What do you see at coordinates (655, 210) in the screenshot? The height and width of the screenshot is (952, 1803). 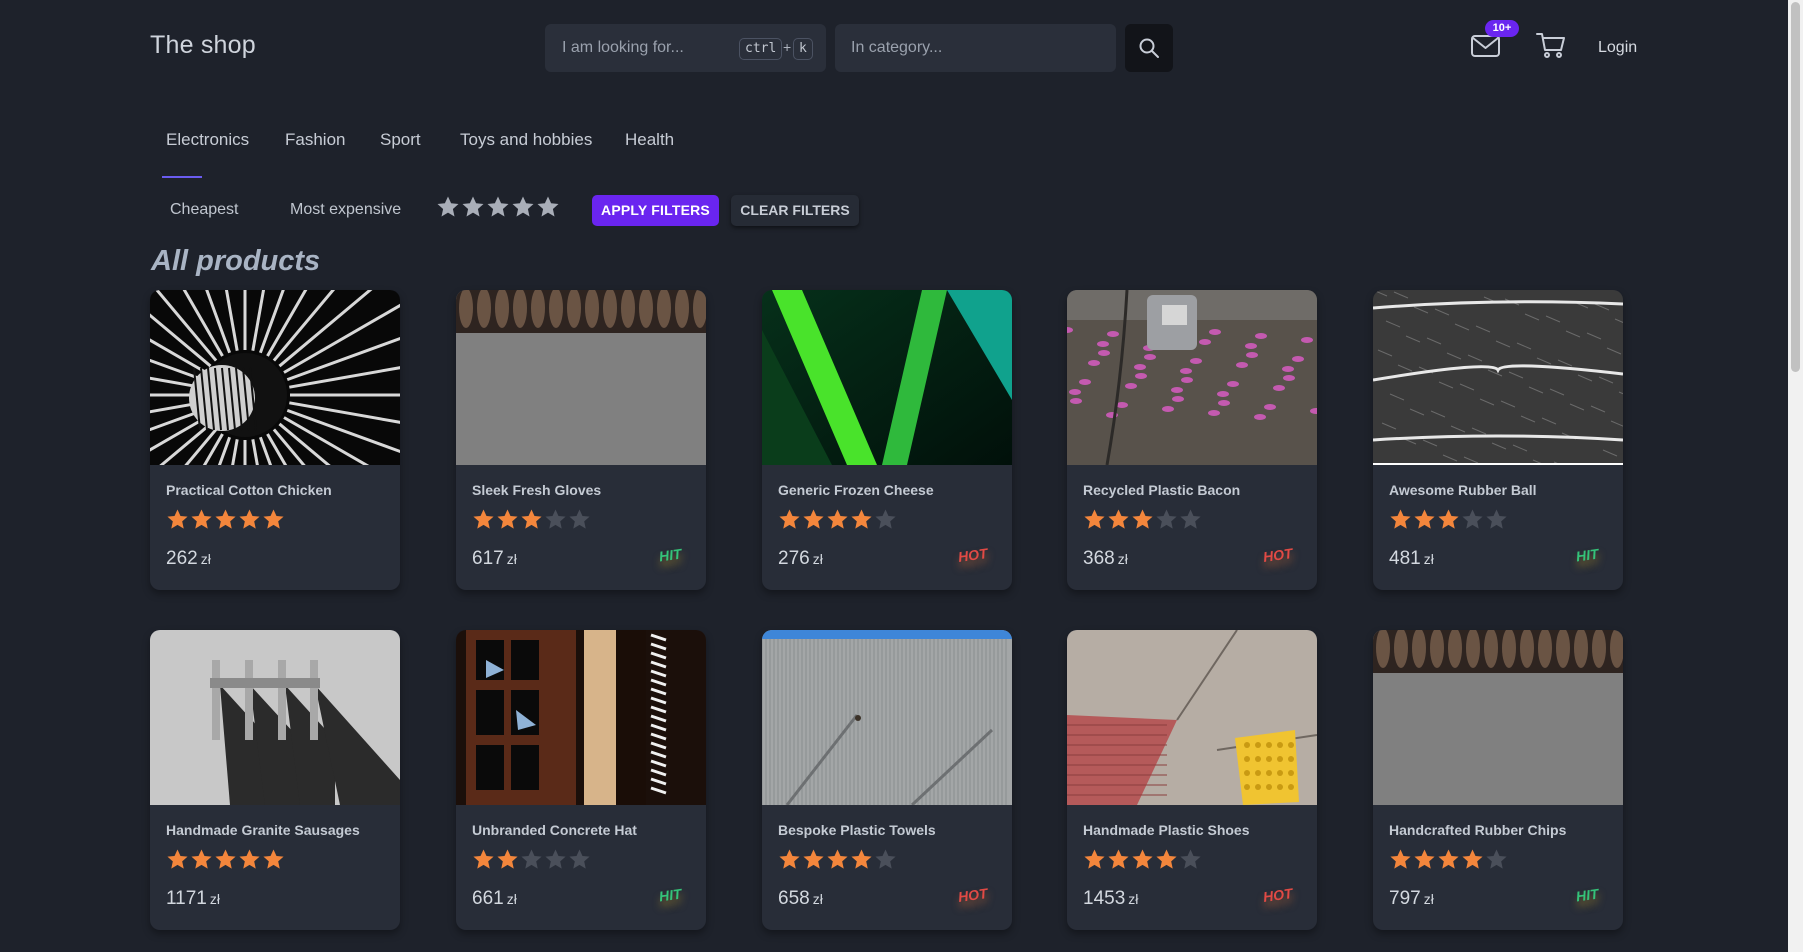 I see `apply-filters-button: APPLY FILTERS` at bounding box center [655, 210].